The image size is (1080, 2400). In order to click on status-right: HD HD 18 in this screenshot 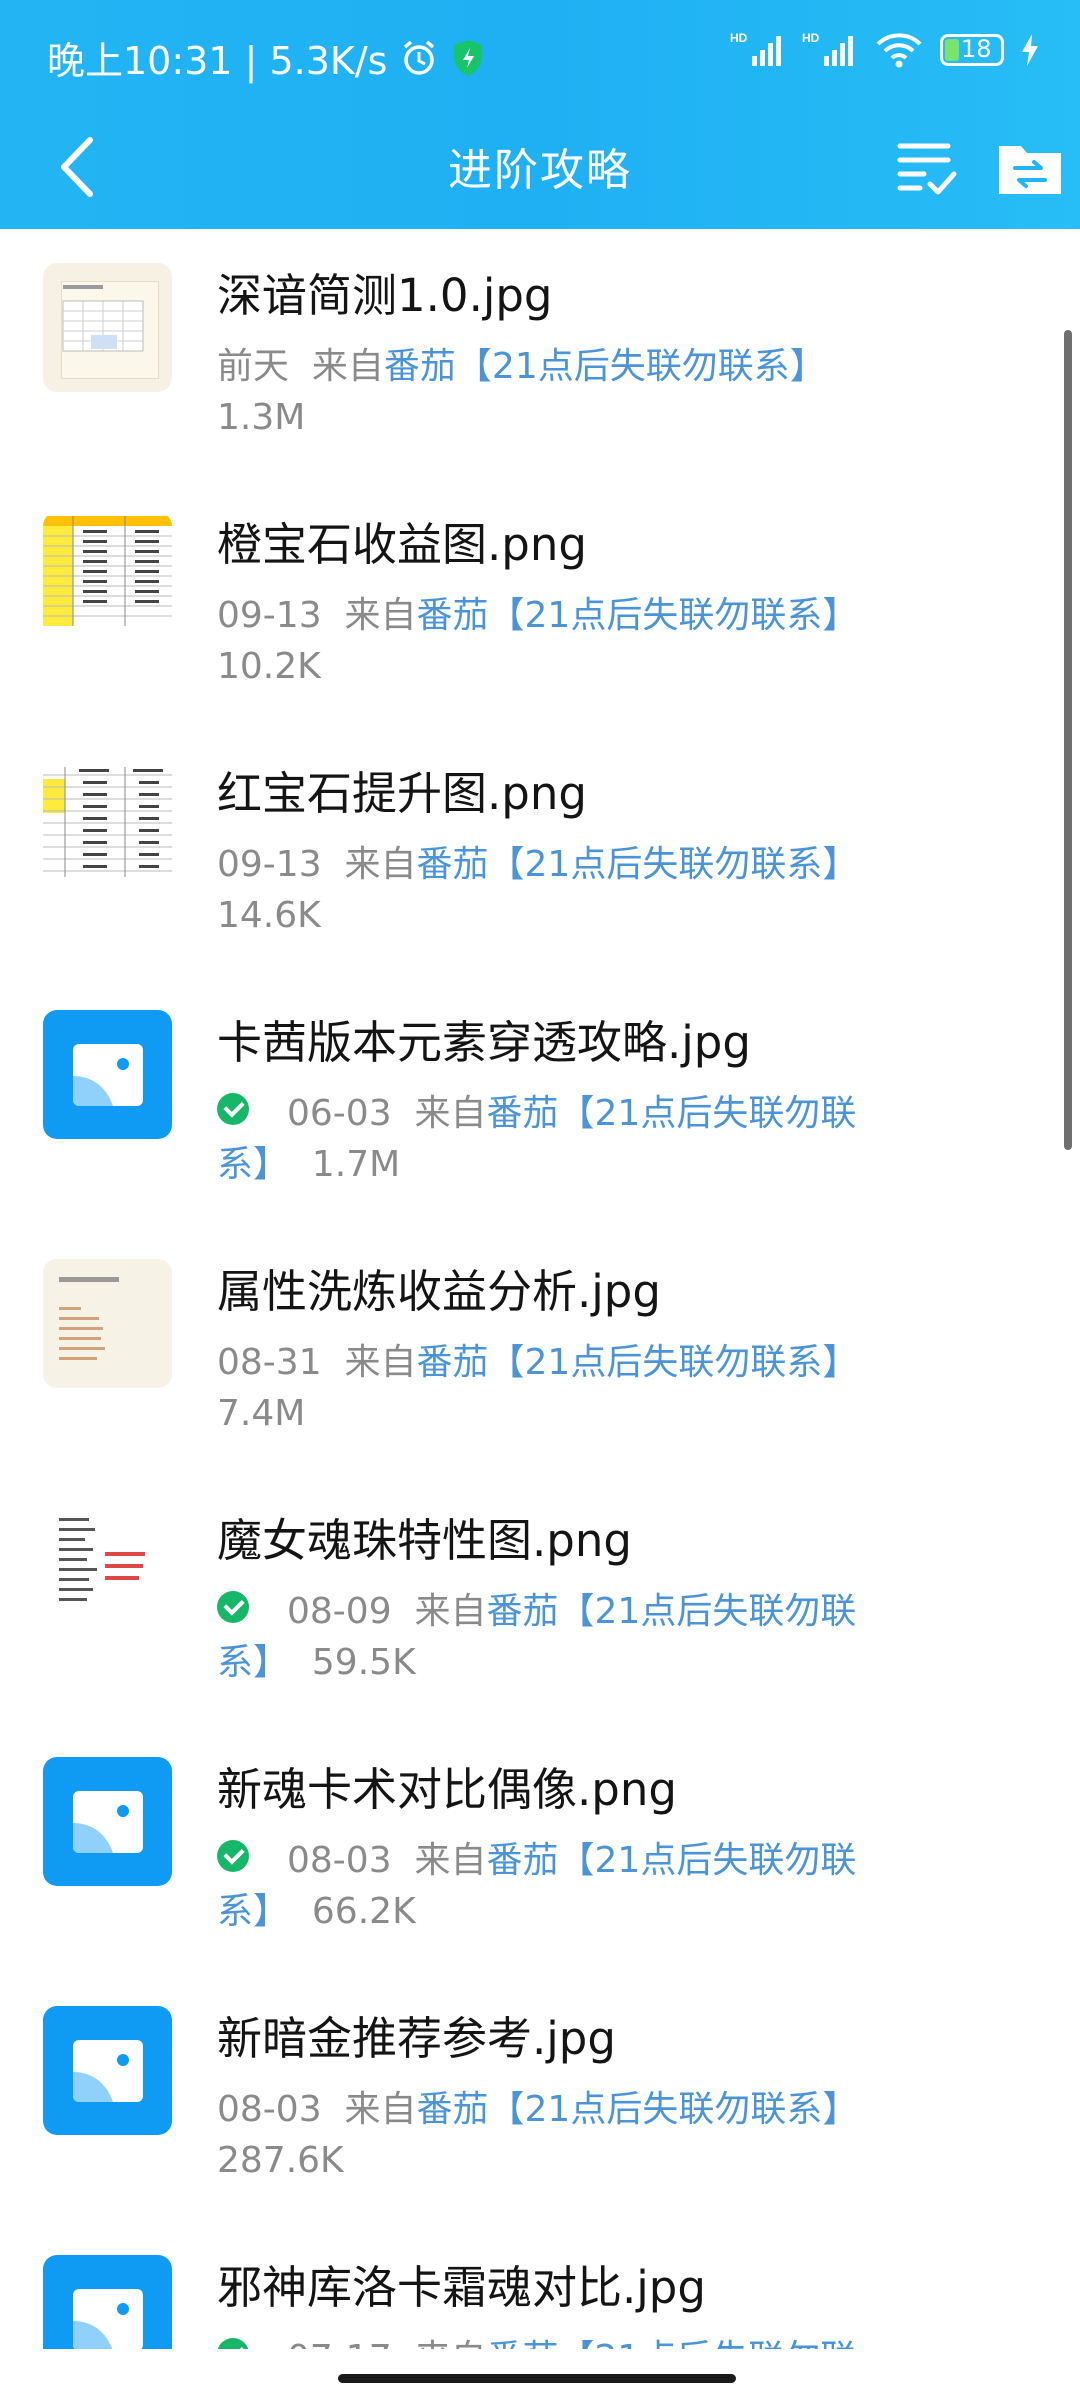, I will do `click(885, 50)`.